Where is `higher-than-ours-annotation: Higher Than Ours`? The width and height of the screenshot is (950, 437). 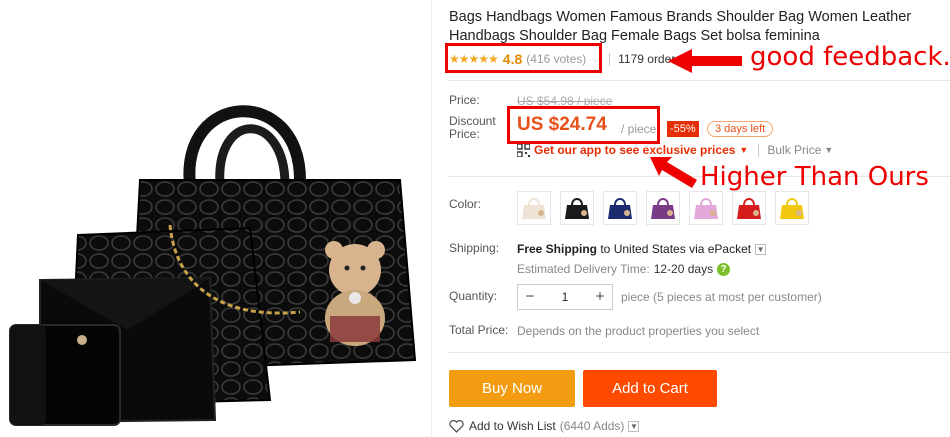
higher-than-ours-annotation: Higher Than Ours is located at coordinates (814, 177).